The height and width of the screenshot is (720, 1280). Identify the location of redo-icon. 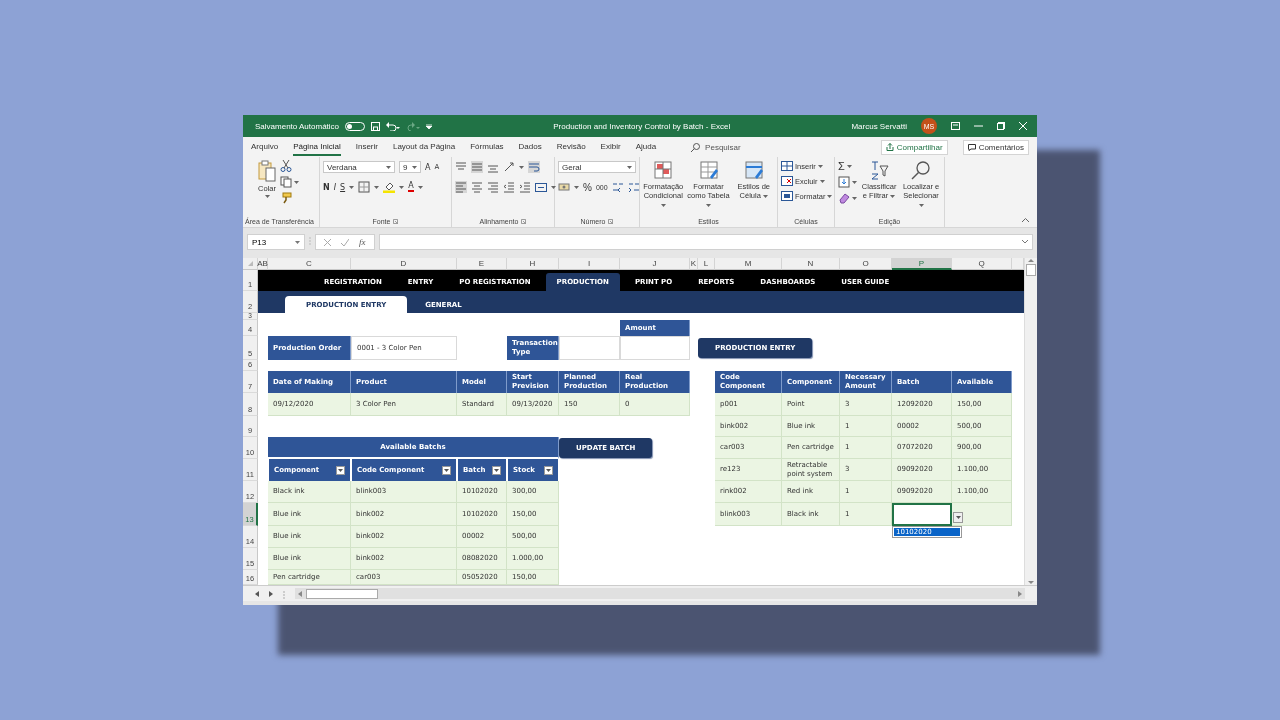
(413, 126).